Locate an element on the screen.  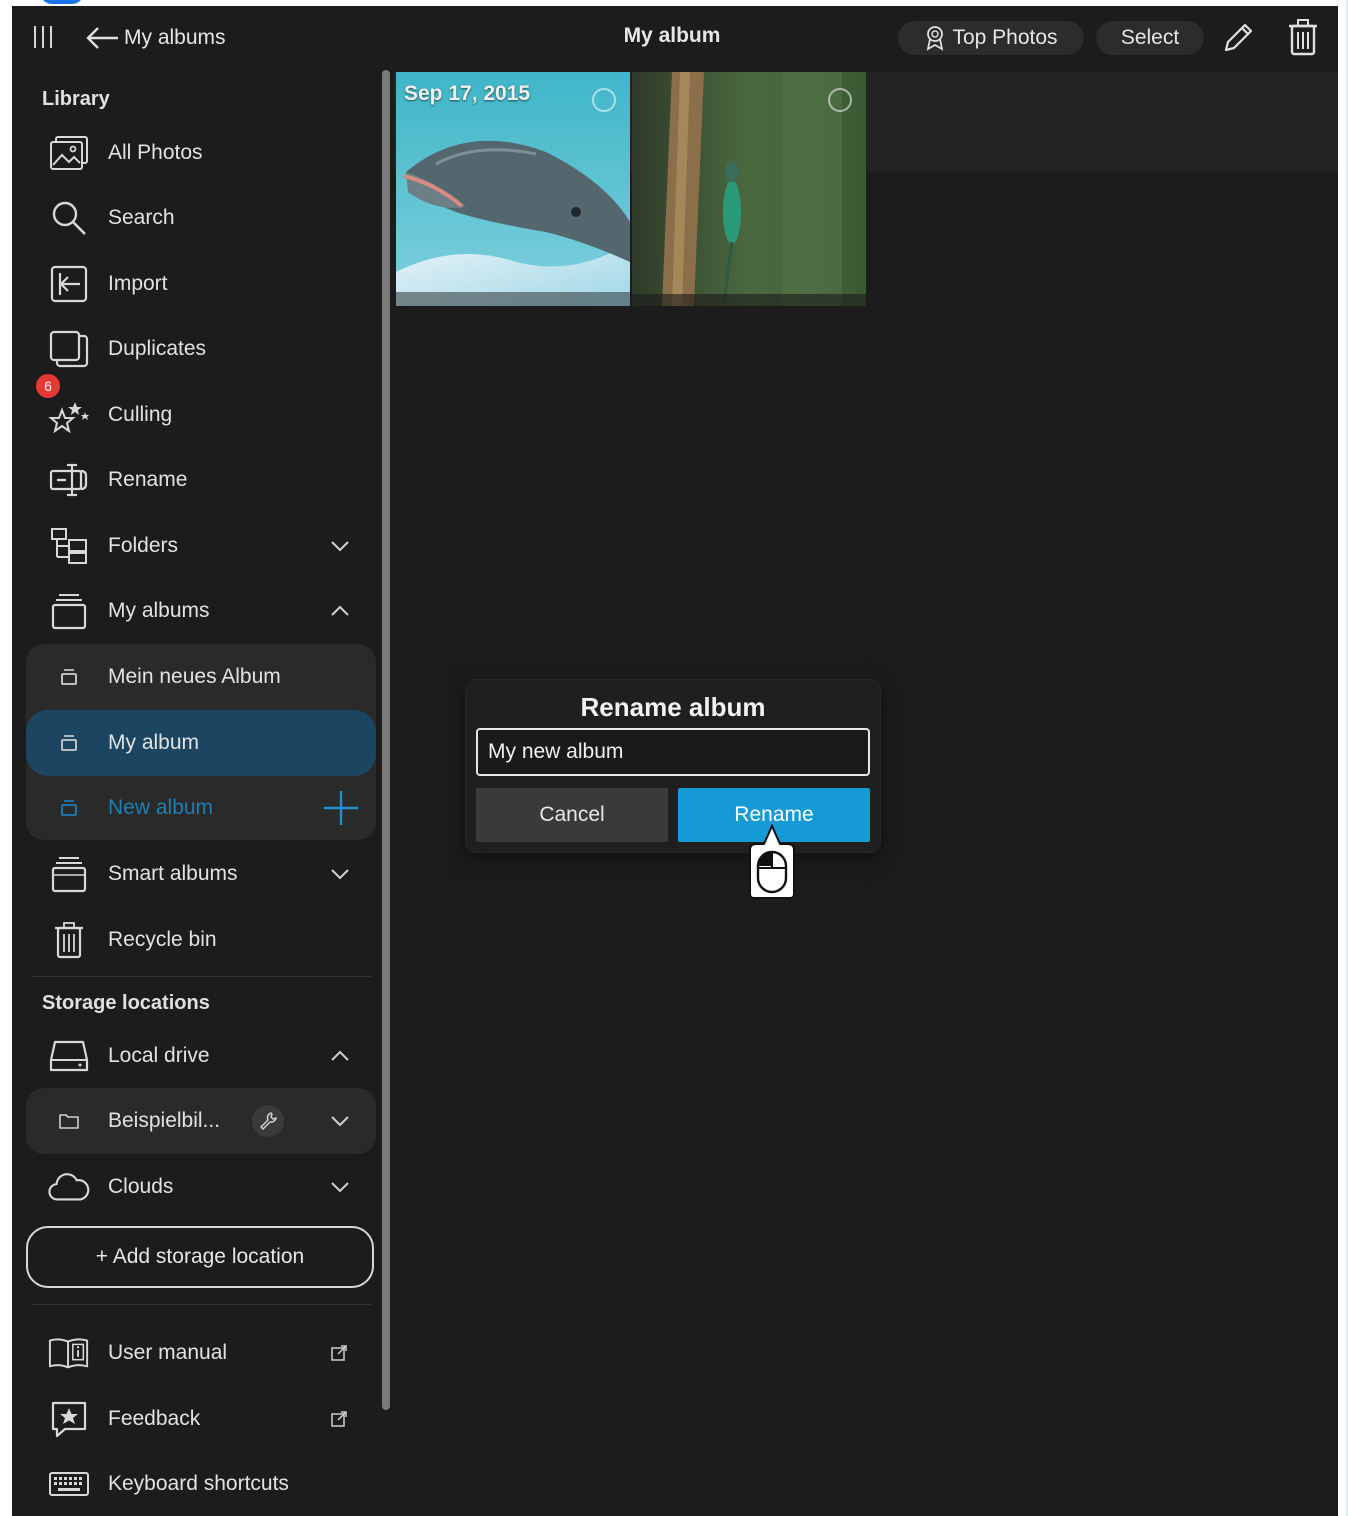
sidebar-label-recycle-bin: Recycle bin is located at coordinates (162, 939).